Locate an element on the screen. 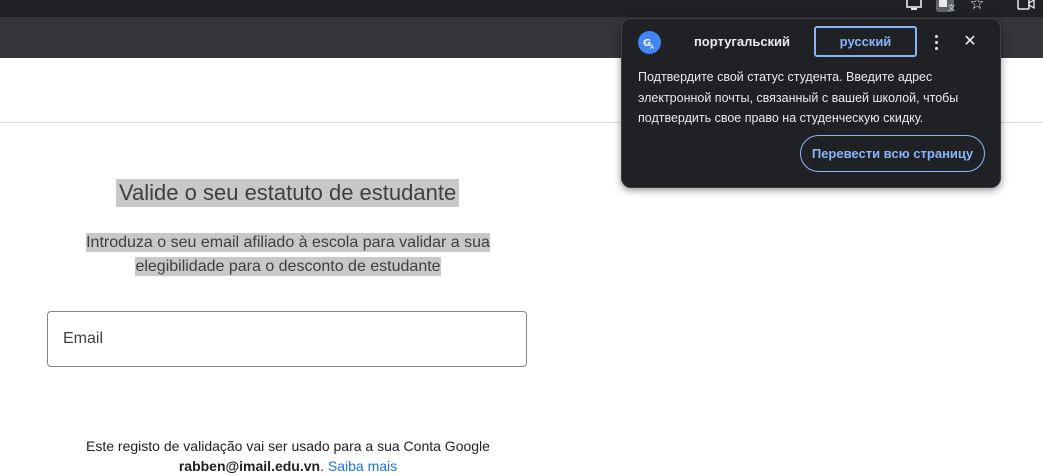  google-translate-icon: GA is located at coordinates (649, 42).